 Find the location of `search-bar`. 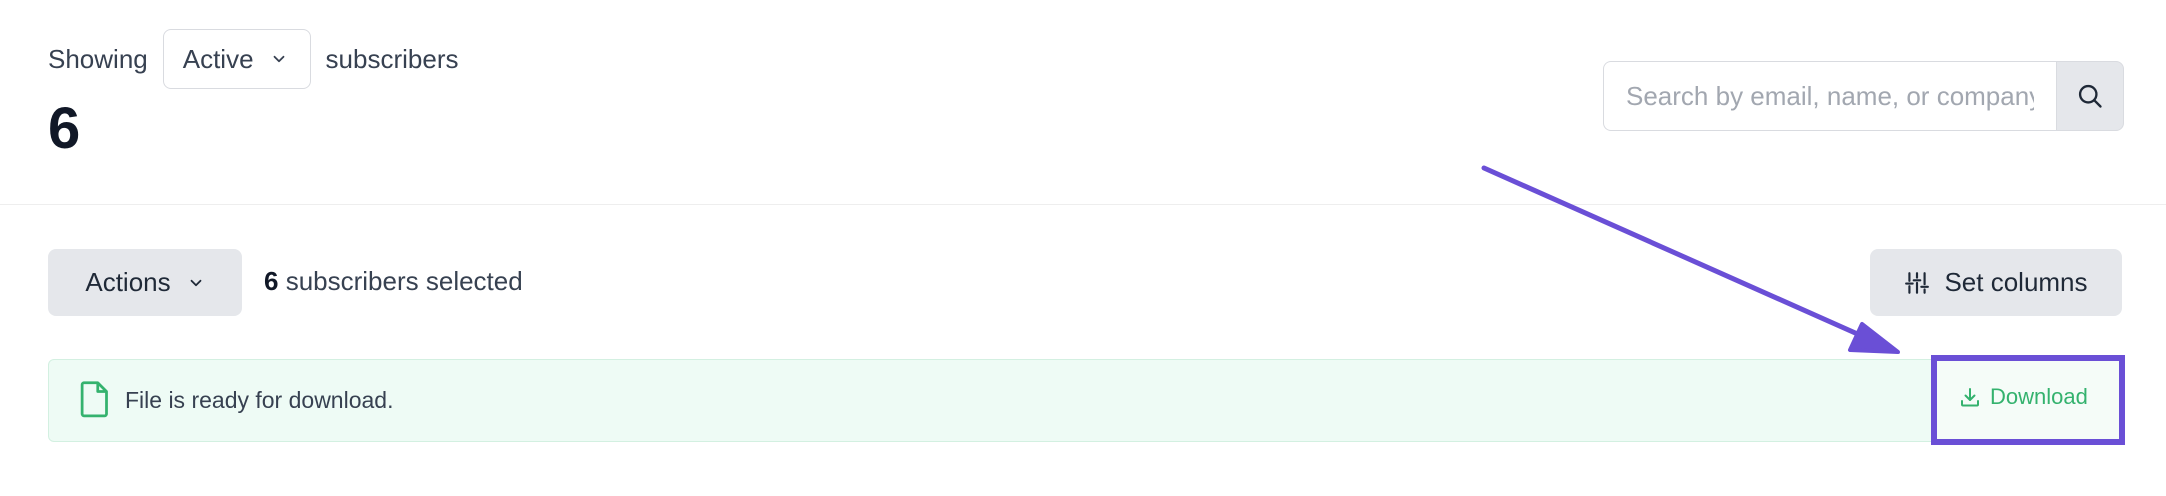

search-bar is located at coordinates (1863, 96).